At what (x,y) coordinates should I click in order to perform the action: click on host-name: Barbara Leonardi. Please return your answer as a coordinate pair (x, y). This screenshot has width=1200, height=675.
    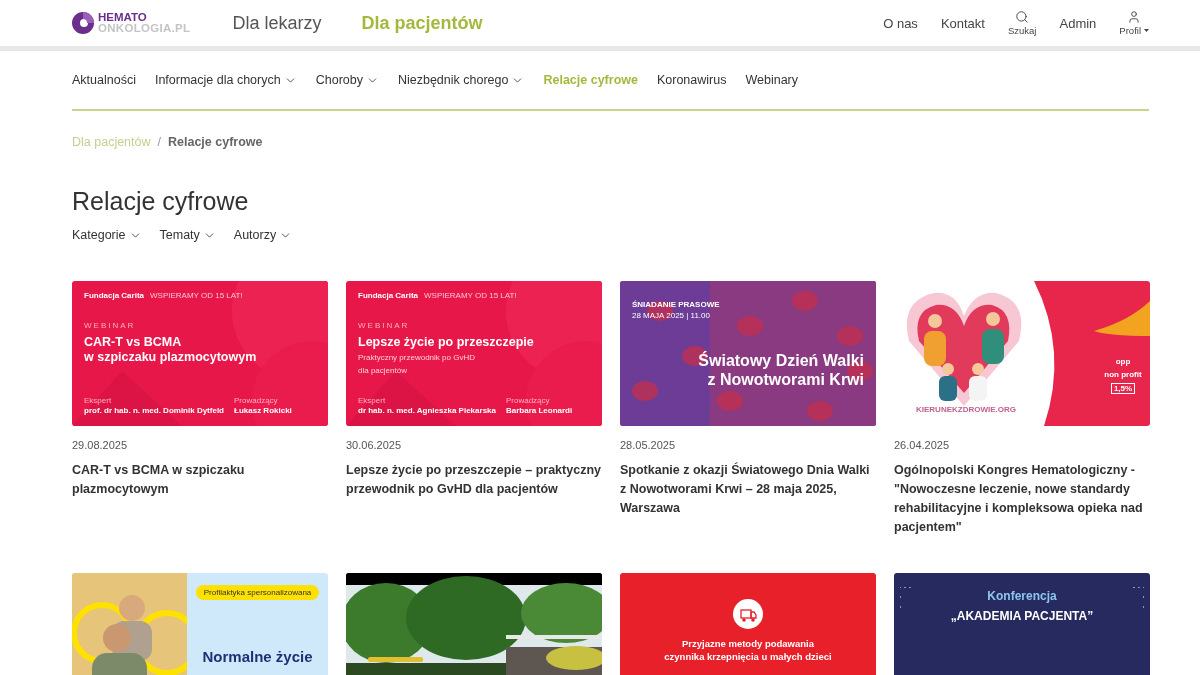
    Looking at the image, I should click on (539, 411).